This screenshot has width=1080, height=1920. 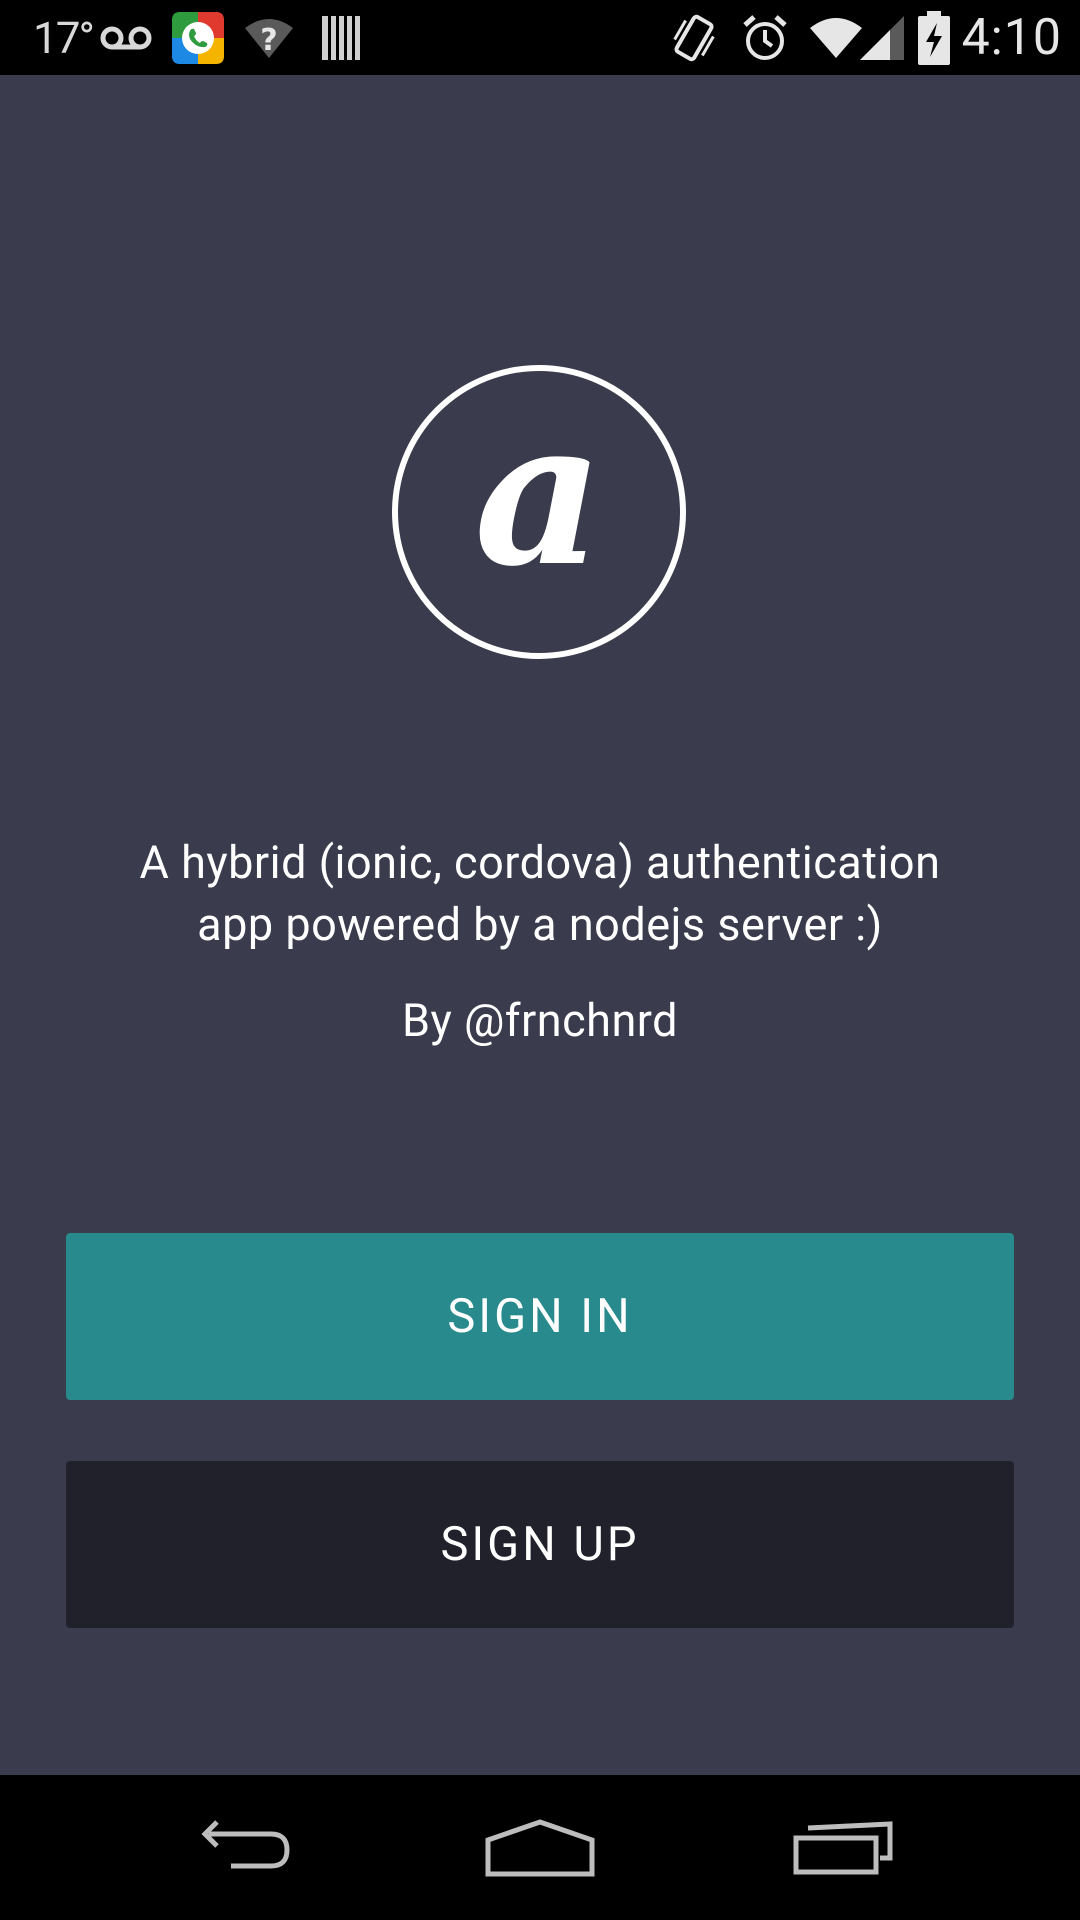 What do you see at coordinates (245, 1843) in the screenshot?
I see `back-icon` at bounding box center [245, 1843].